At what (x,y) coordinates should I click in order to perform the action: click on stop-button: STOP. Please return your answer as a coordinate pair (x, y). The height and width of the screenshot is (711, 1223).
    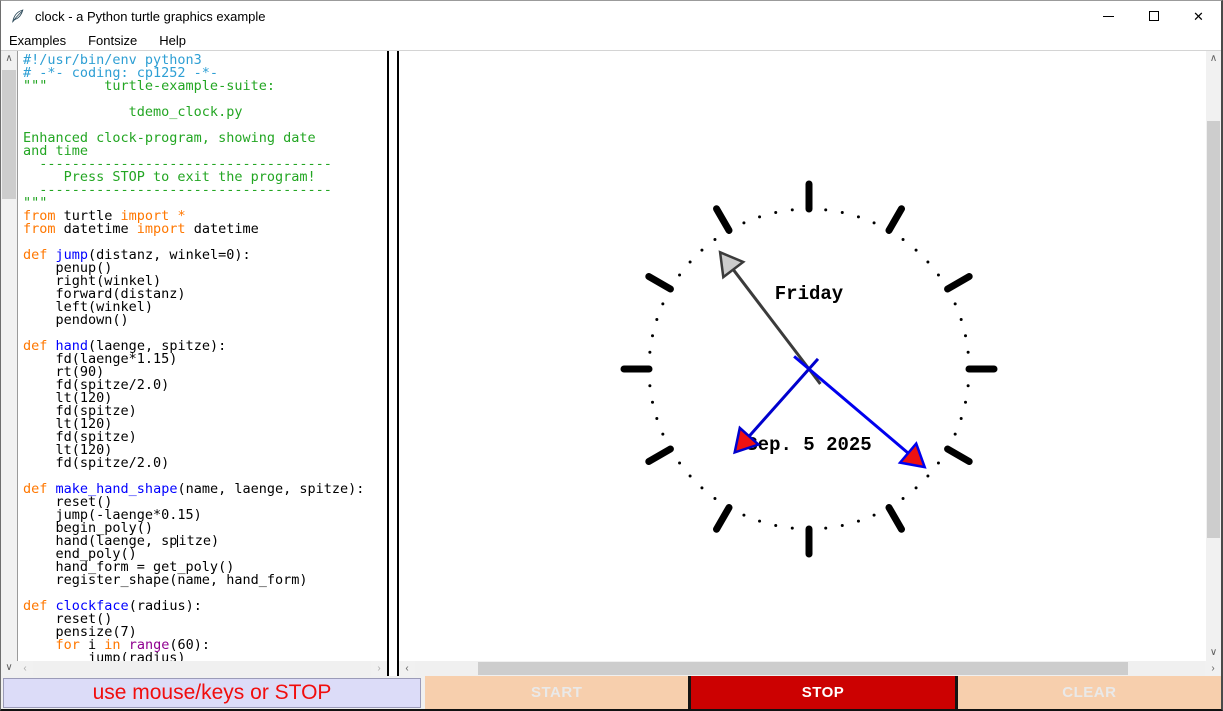
    Looking at the image, I should click on (823, 692).